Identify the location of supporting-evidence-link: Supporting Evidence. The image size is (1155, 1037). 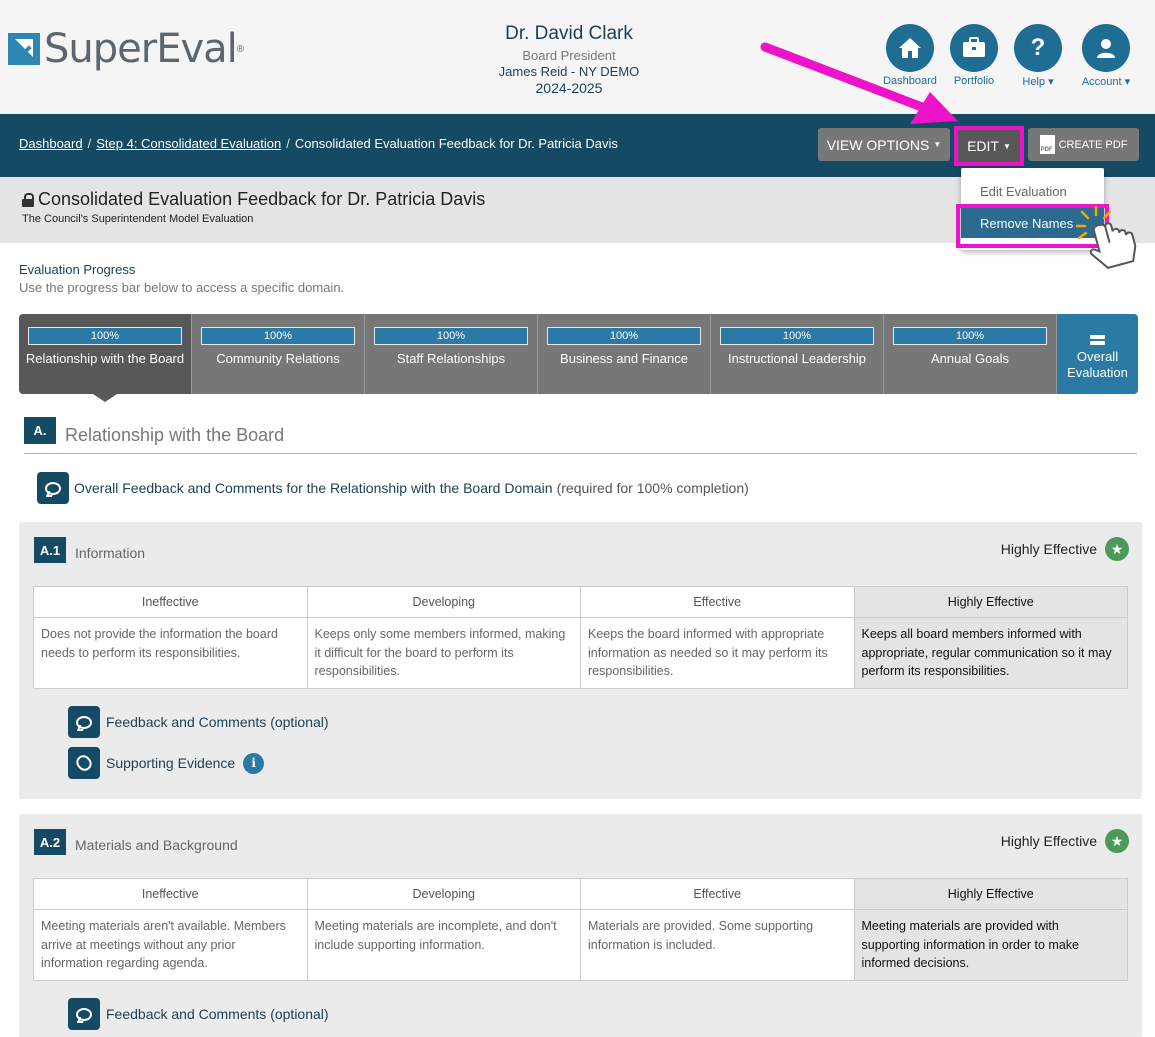
(170, 763).